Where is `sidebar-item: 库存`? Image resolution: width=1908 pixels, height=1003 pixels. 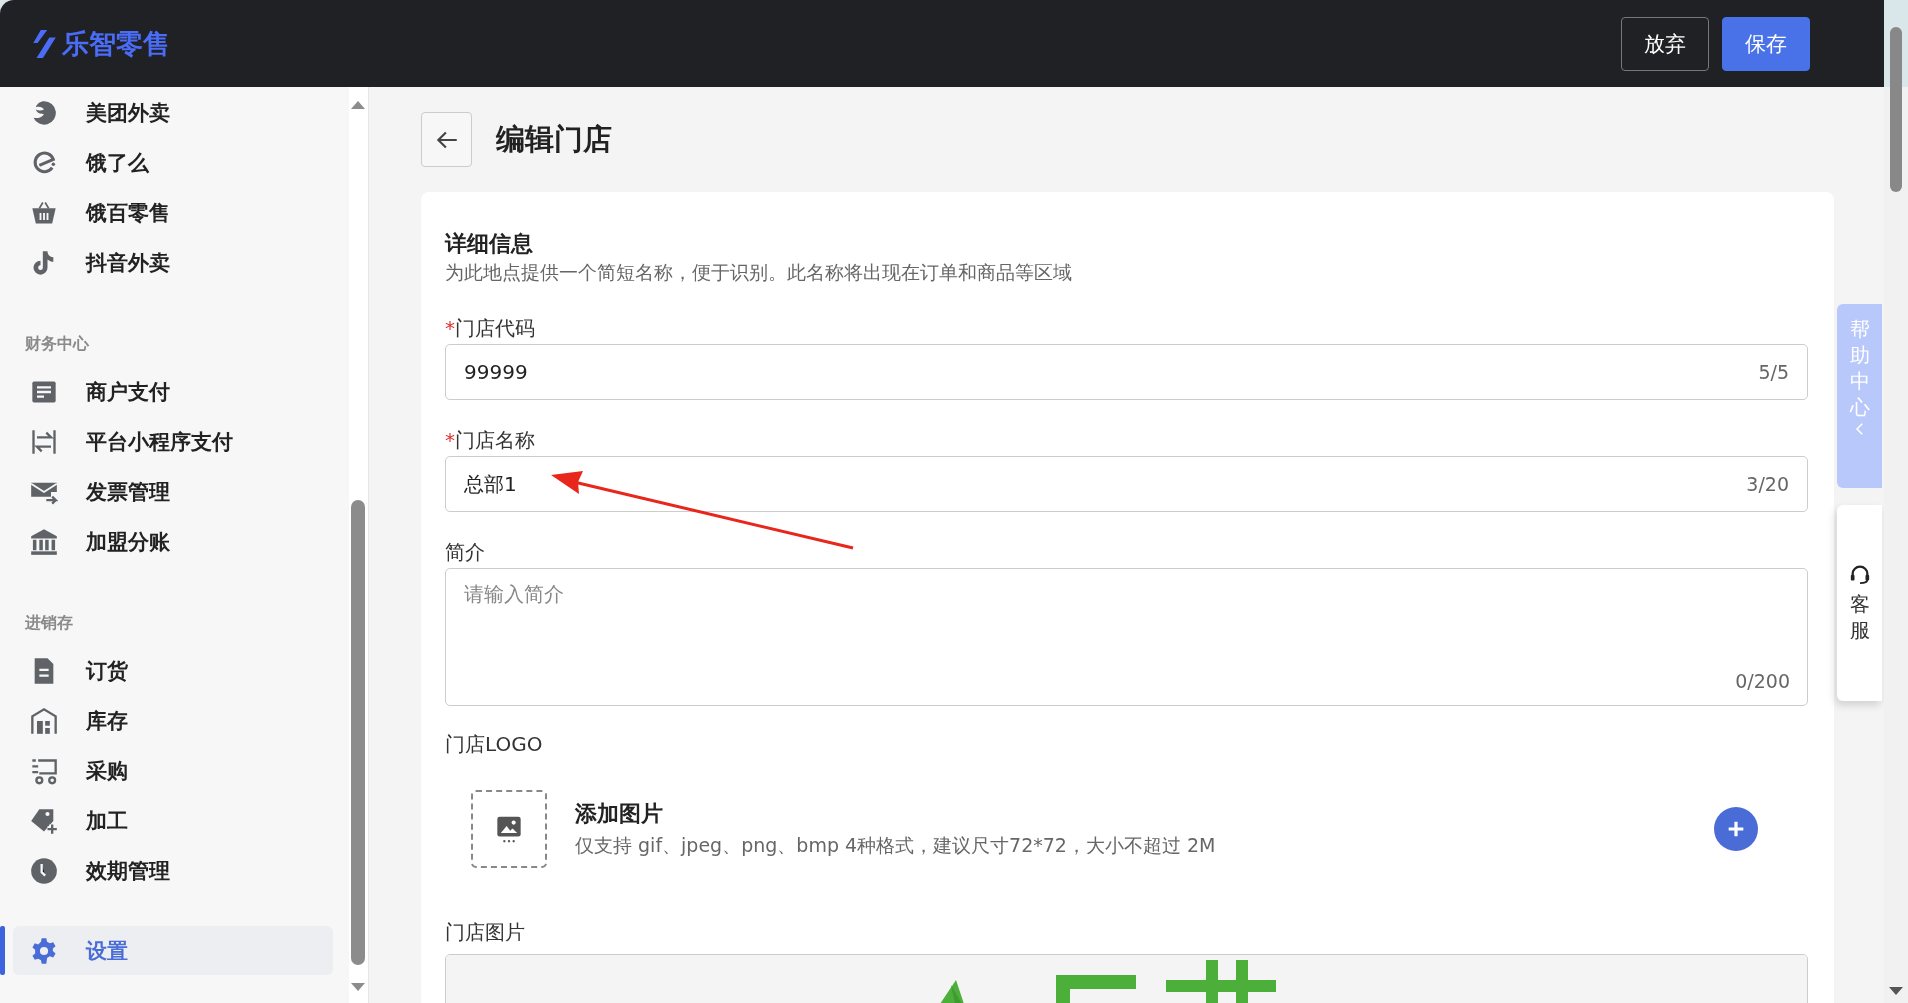
sidebar-item: 库存 is located at coordinates (174, 721).